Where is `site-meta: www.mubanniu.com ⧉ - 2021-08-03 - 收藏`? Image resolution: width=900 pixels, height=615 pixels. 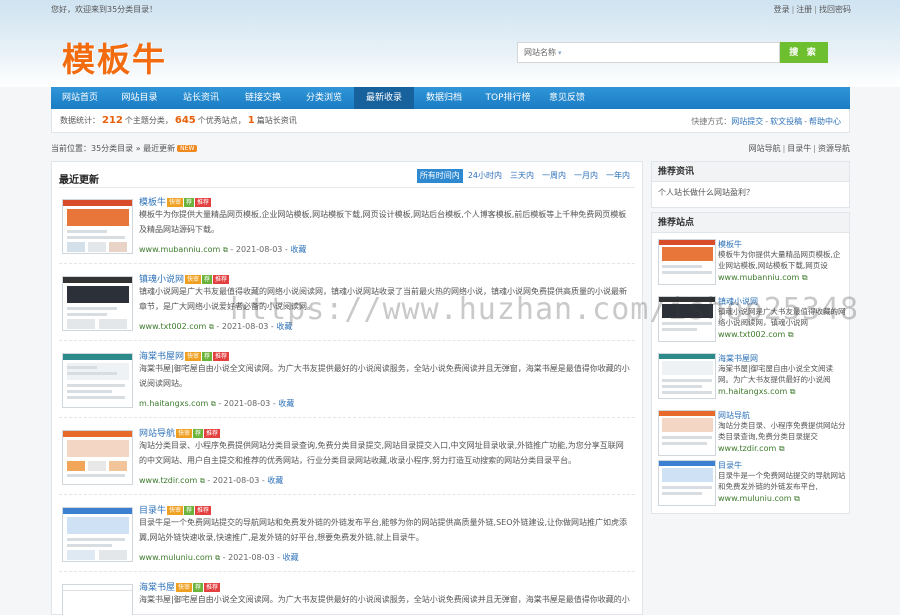
site-meta: www.mubanniu.com ⧉ - 2021-08-03 - 收藏 is located at coordinates (223, 249).